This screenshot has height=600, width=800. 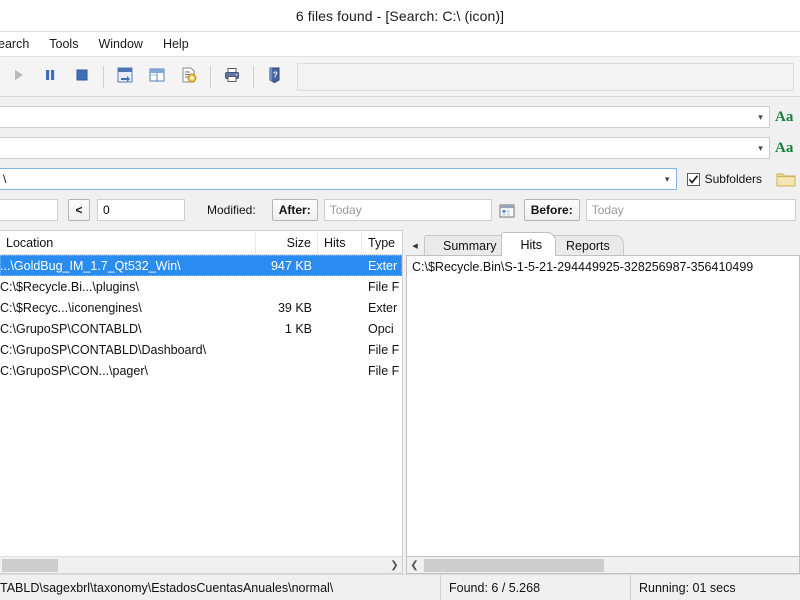 I want to click on table-row: C:\$Recycle.Bi...\plugins\ File F, so click(x=201, y=286).